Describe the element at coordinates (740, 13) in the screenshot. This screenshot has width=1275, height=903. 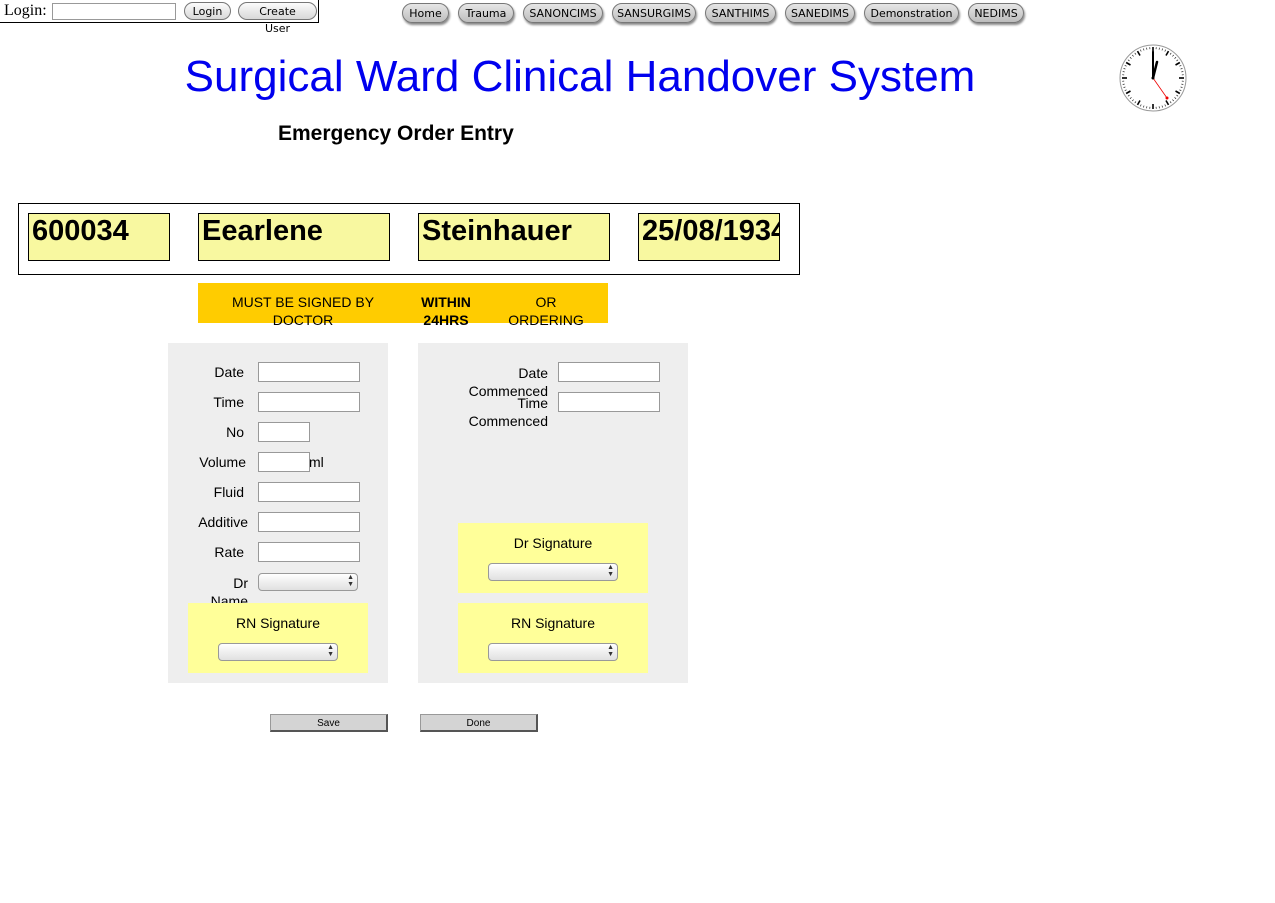
I see `nav-santhims: SANTHIMS` at that location.